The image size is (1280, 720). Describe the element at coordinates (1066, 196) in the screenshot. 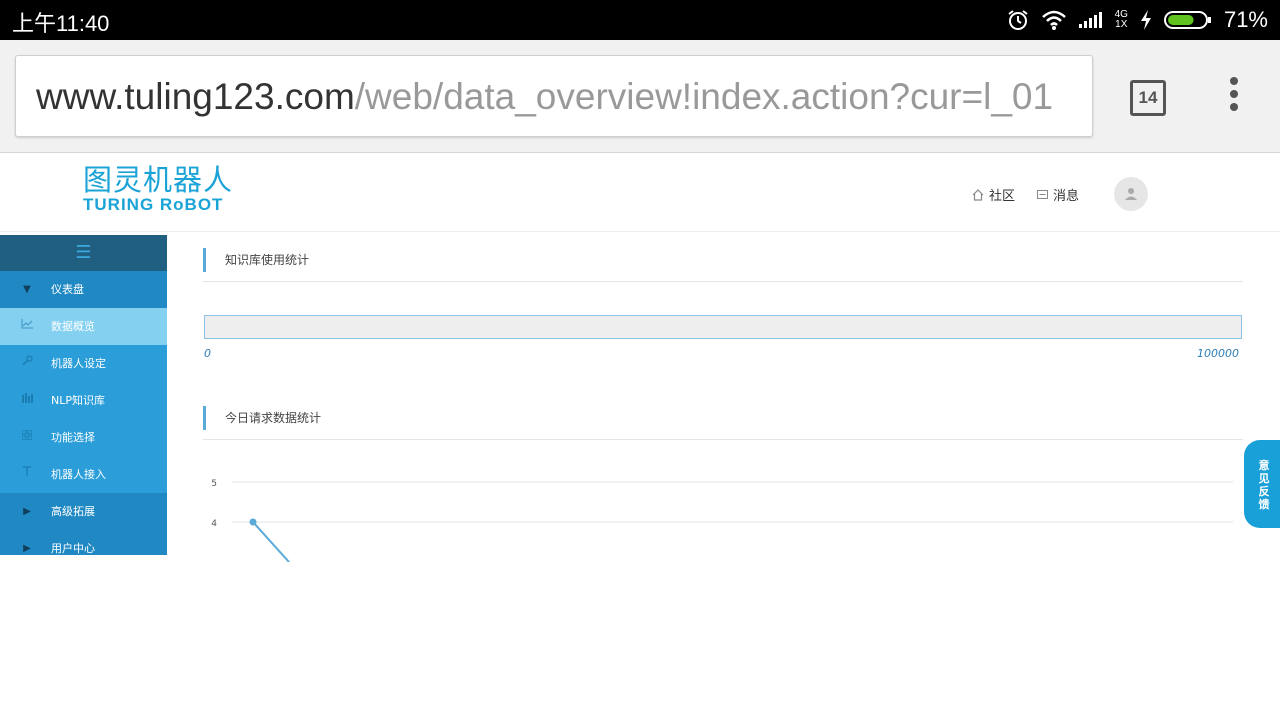

I see `messages-label: 消息` at that location.